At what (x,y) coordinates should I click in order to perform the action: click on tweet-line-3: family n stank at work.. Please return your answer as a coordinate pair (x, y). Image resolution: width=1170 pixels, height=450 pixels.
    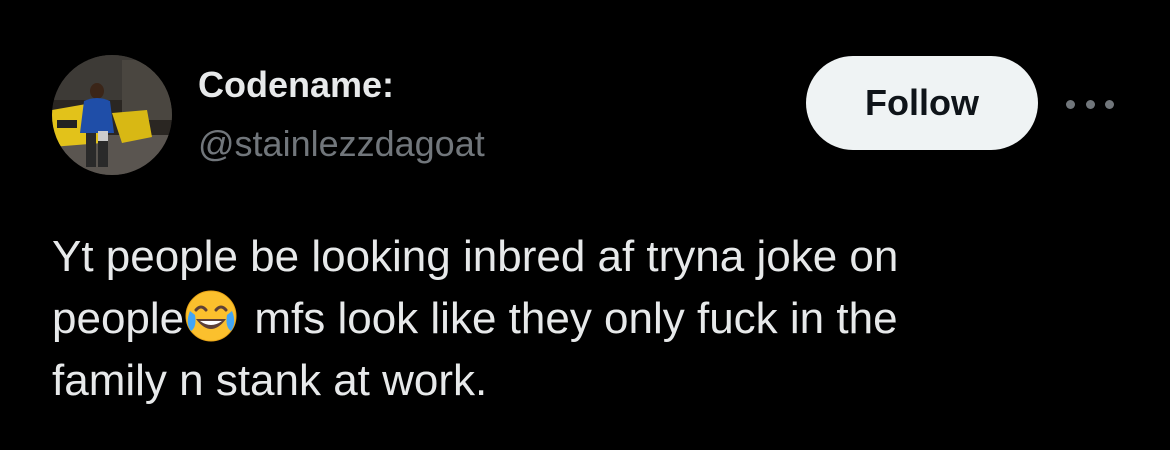
    Looking at the image, I should click on (270, 380).